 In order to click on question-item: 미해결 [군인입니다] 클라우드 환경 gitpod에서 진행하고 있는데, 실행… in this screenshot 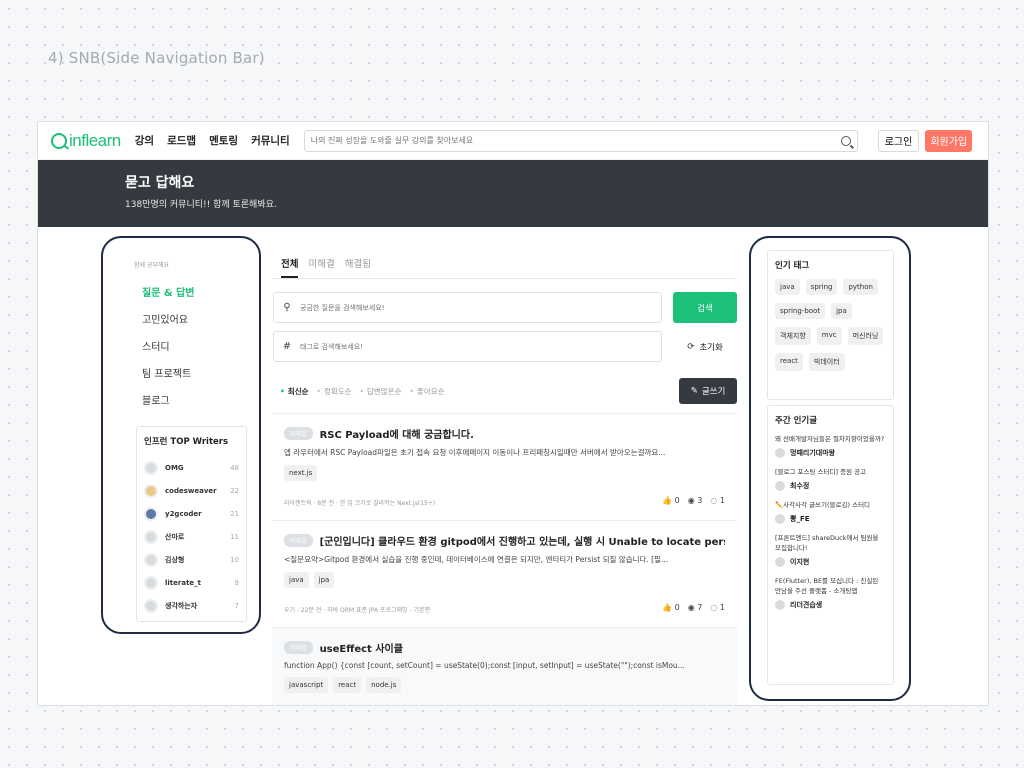, I will do `click(504, 574)`.